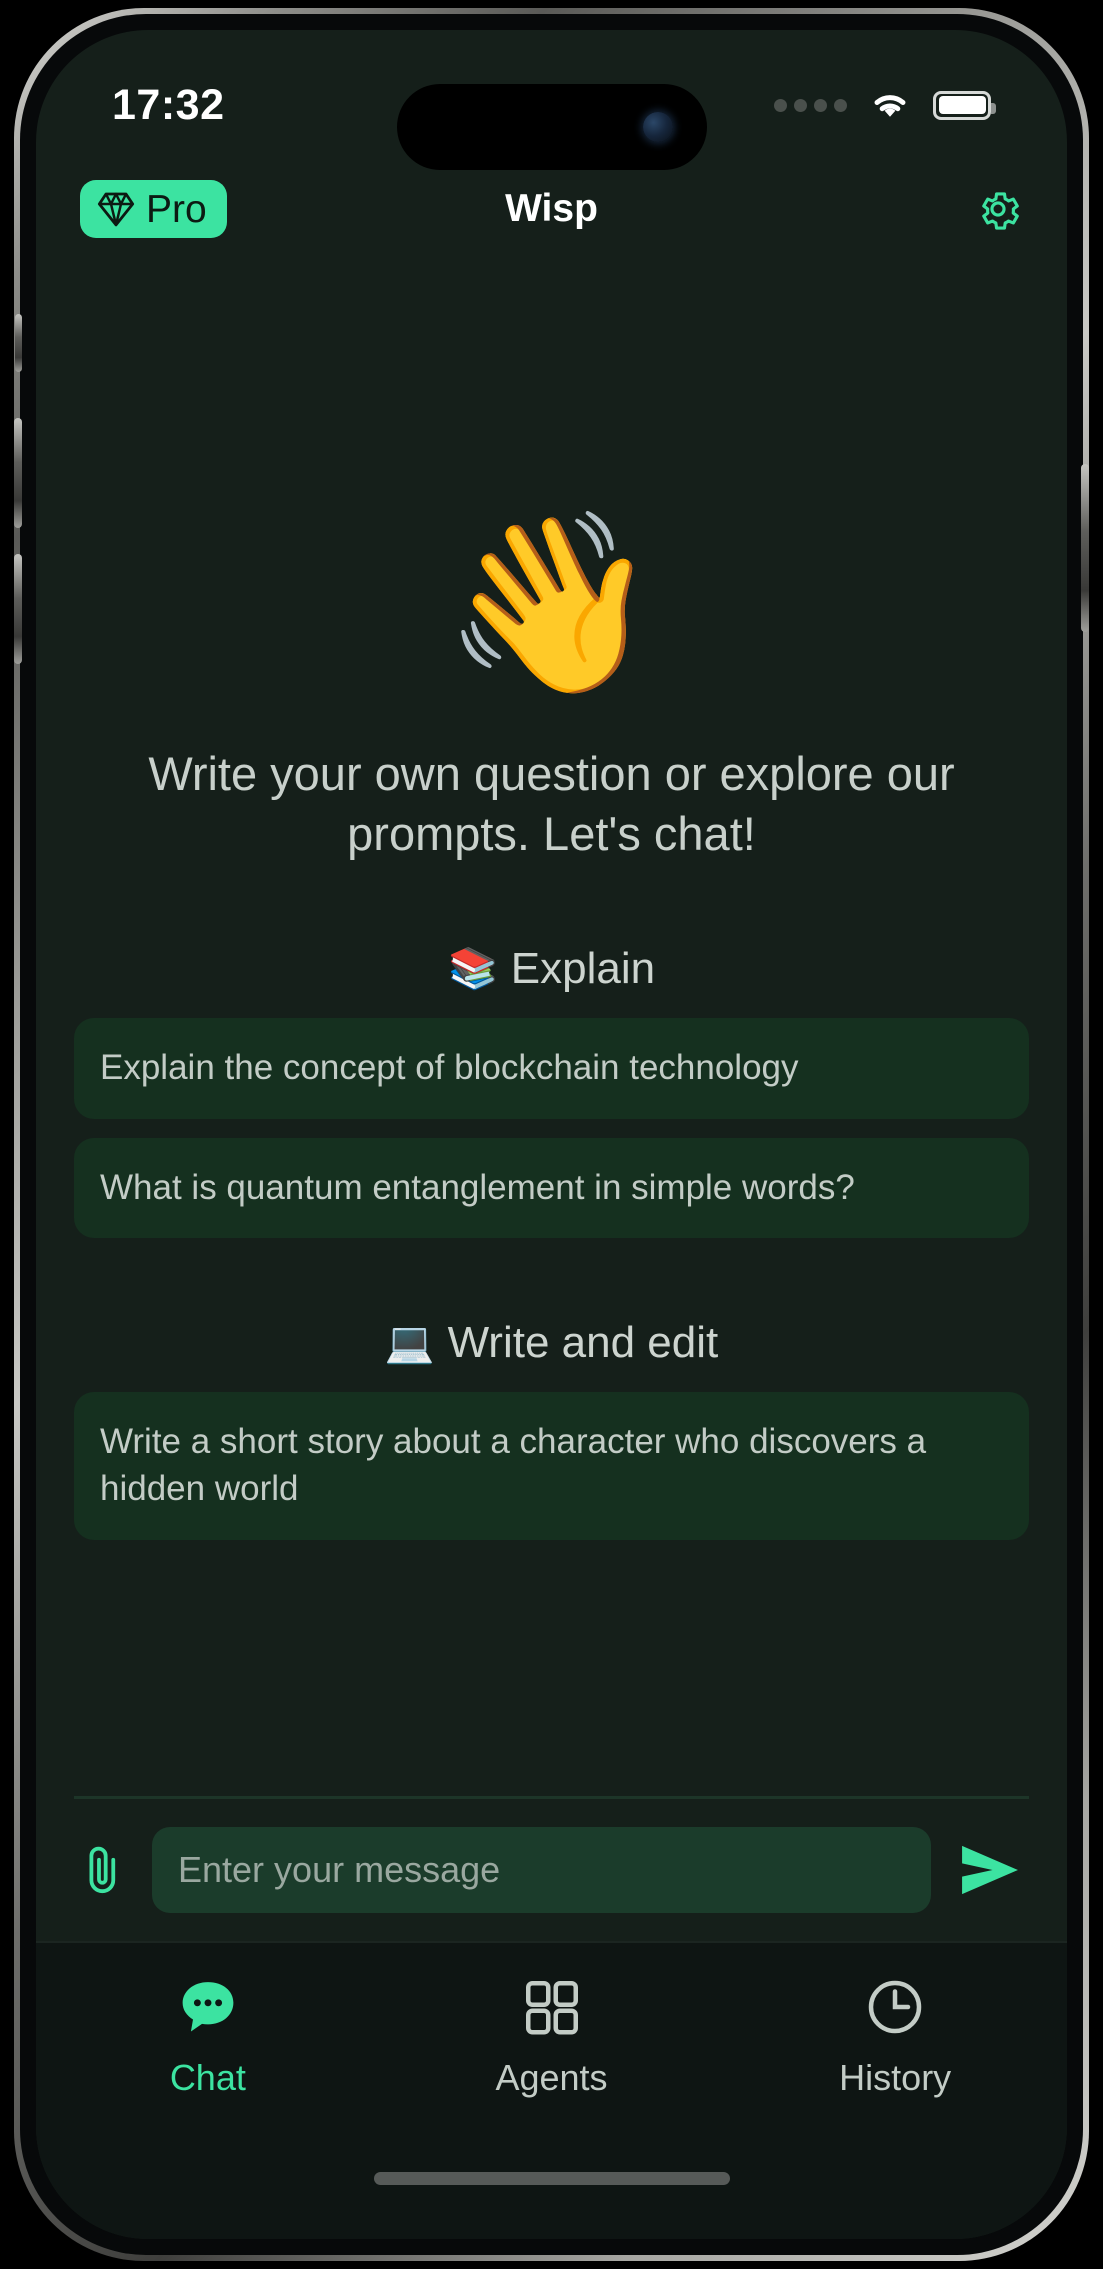 The image size is (1103, 2269). I want to click on volume-down-button, so click(18, 609).